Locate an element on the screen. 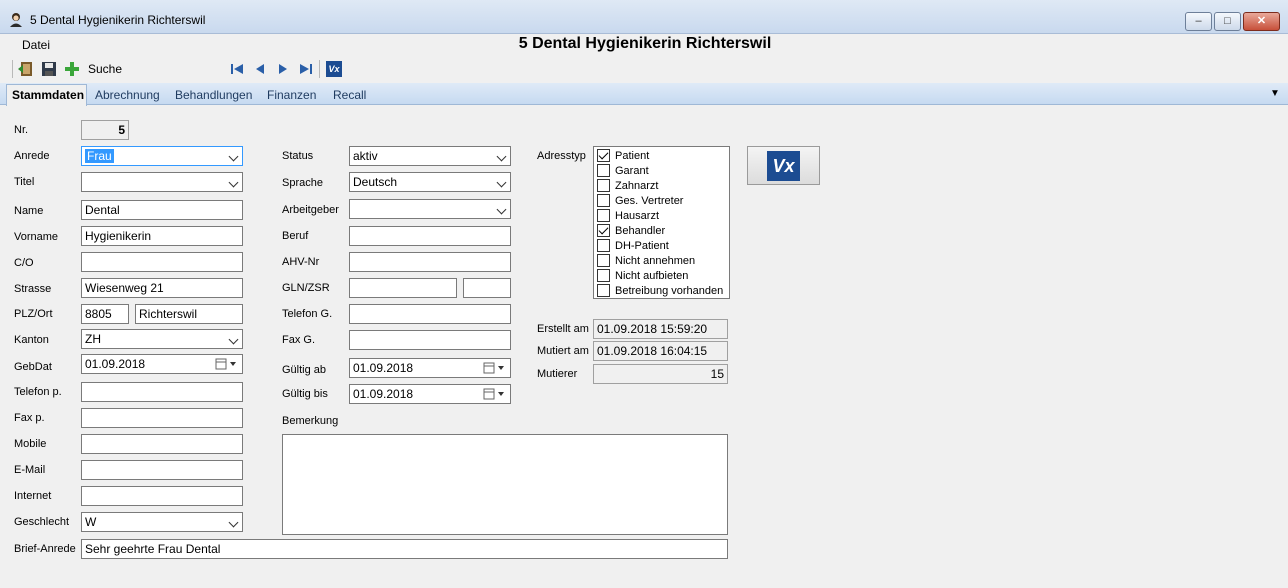 The width and height of the screenshot is (1288, 588). telefon-g-label: Telefon G. is located at coordinates (307, 314).